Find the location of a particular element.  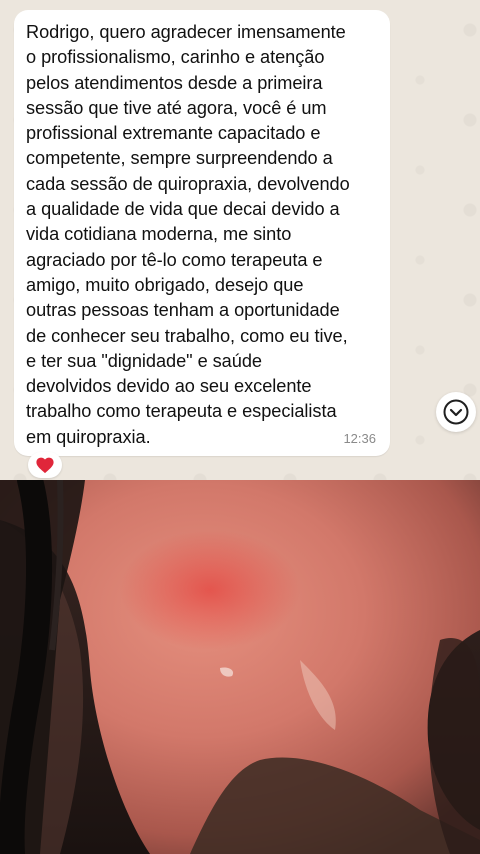

reaction-badge is located at coordinates (45, 465).